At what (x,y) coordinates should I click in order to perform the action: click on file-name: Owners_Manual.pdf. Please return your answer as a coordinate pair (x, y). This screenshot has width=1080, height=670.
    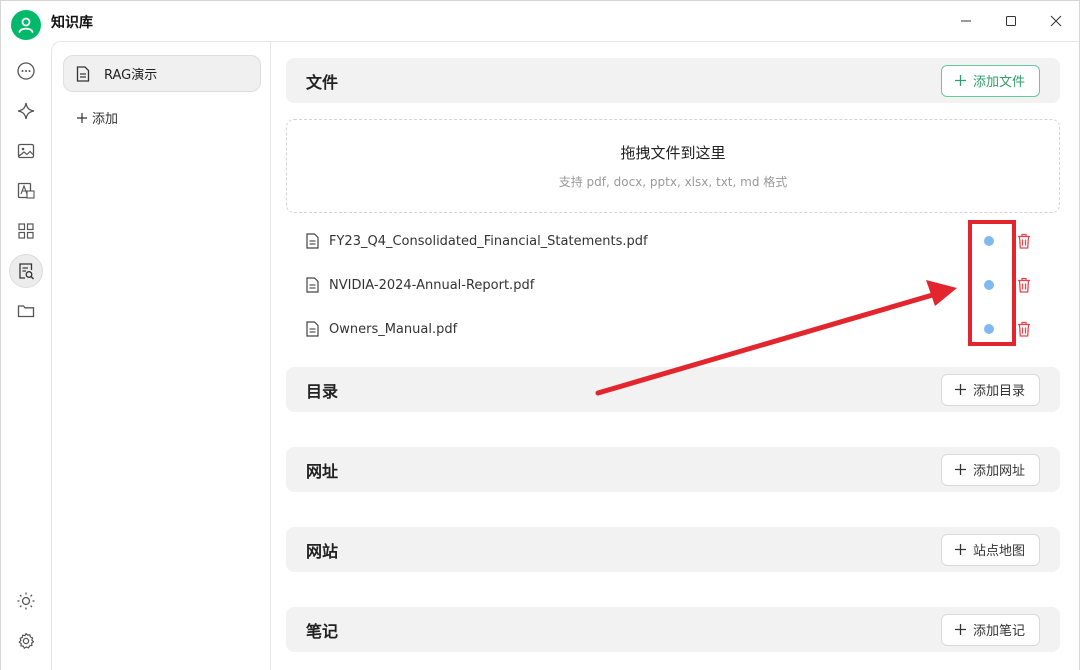
    Looking at the image, I should click on (393, 329).